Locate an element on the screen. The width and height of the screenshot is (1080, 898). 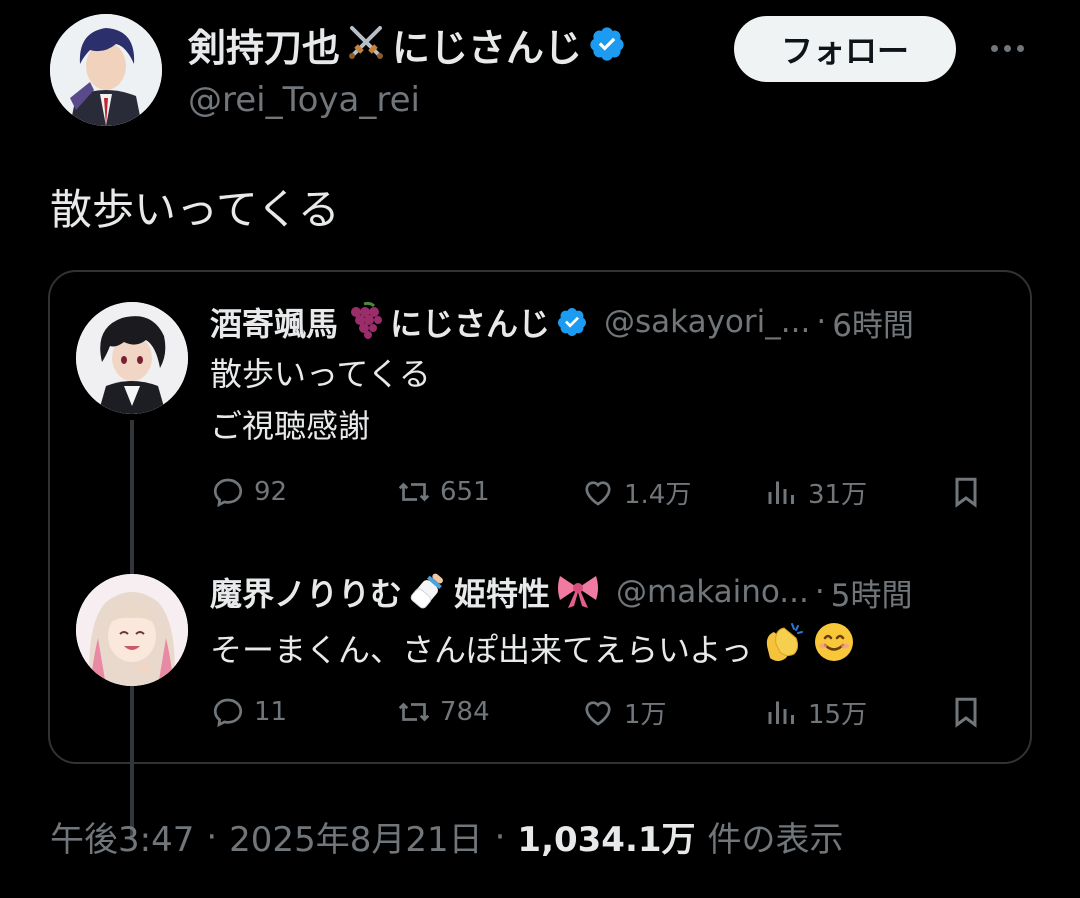
repost-button: 784 is located at coordinates (443, 712).